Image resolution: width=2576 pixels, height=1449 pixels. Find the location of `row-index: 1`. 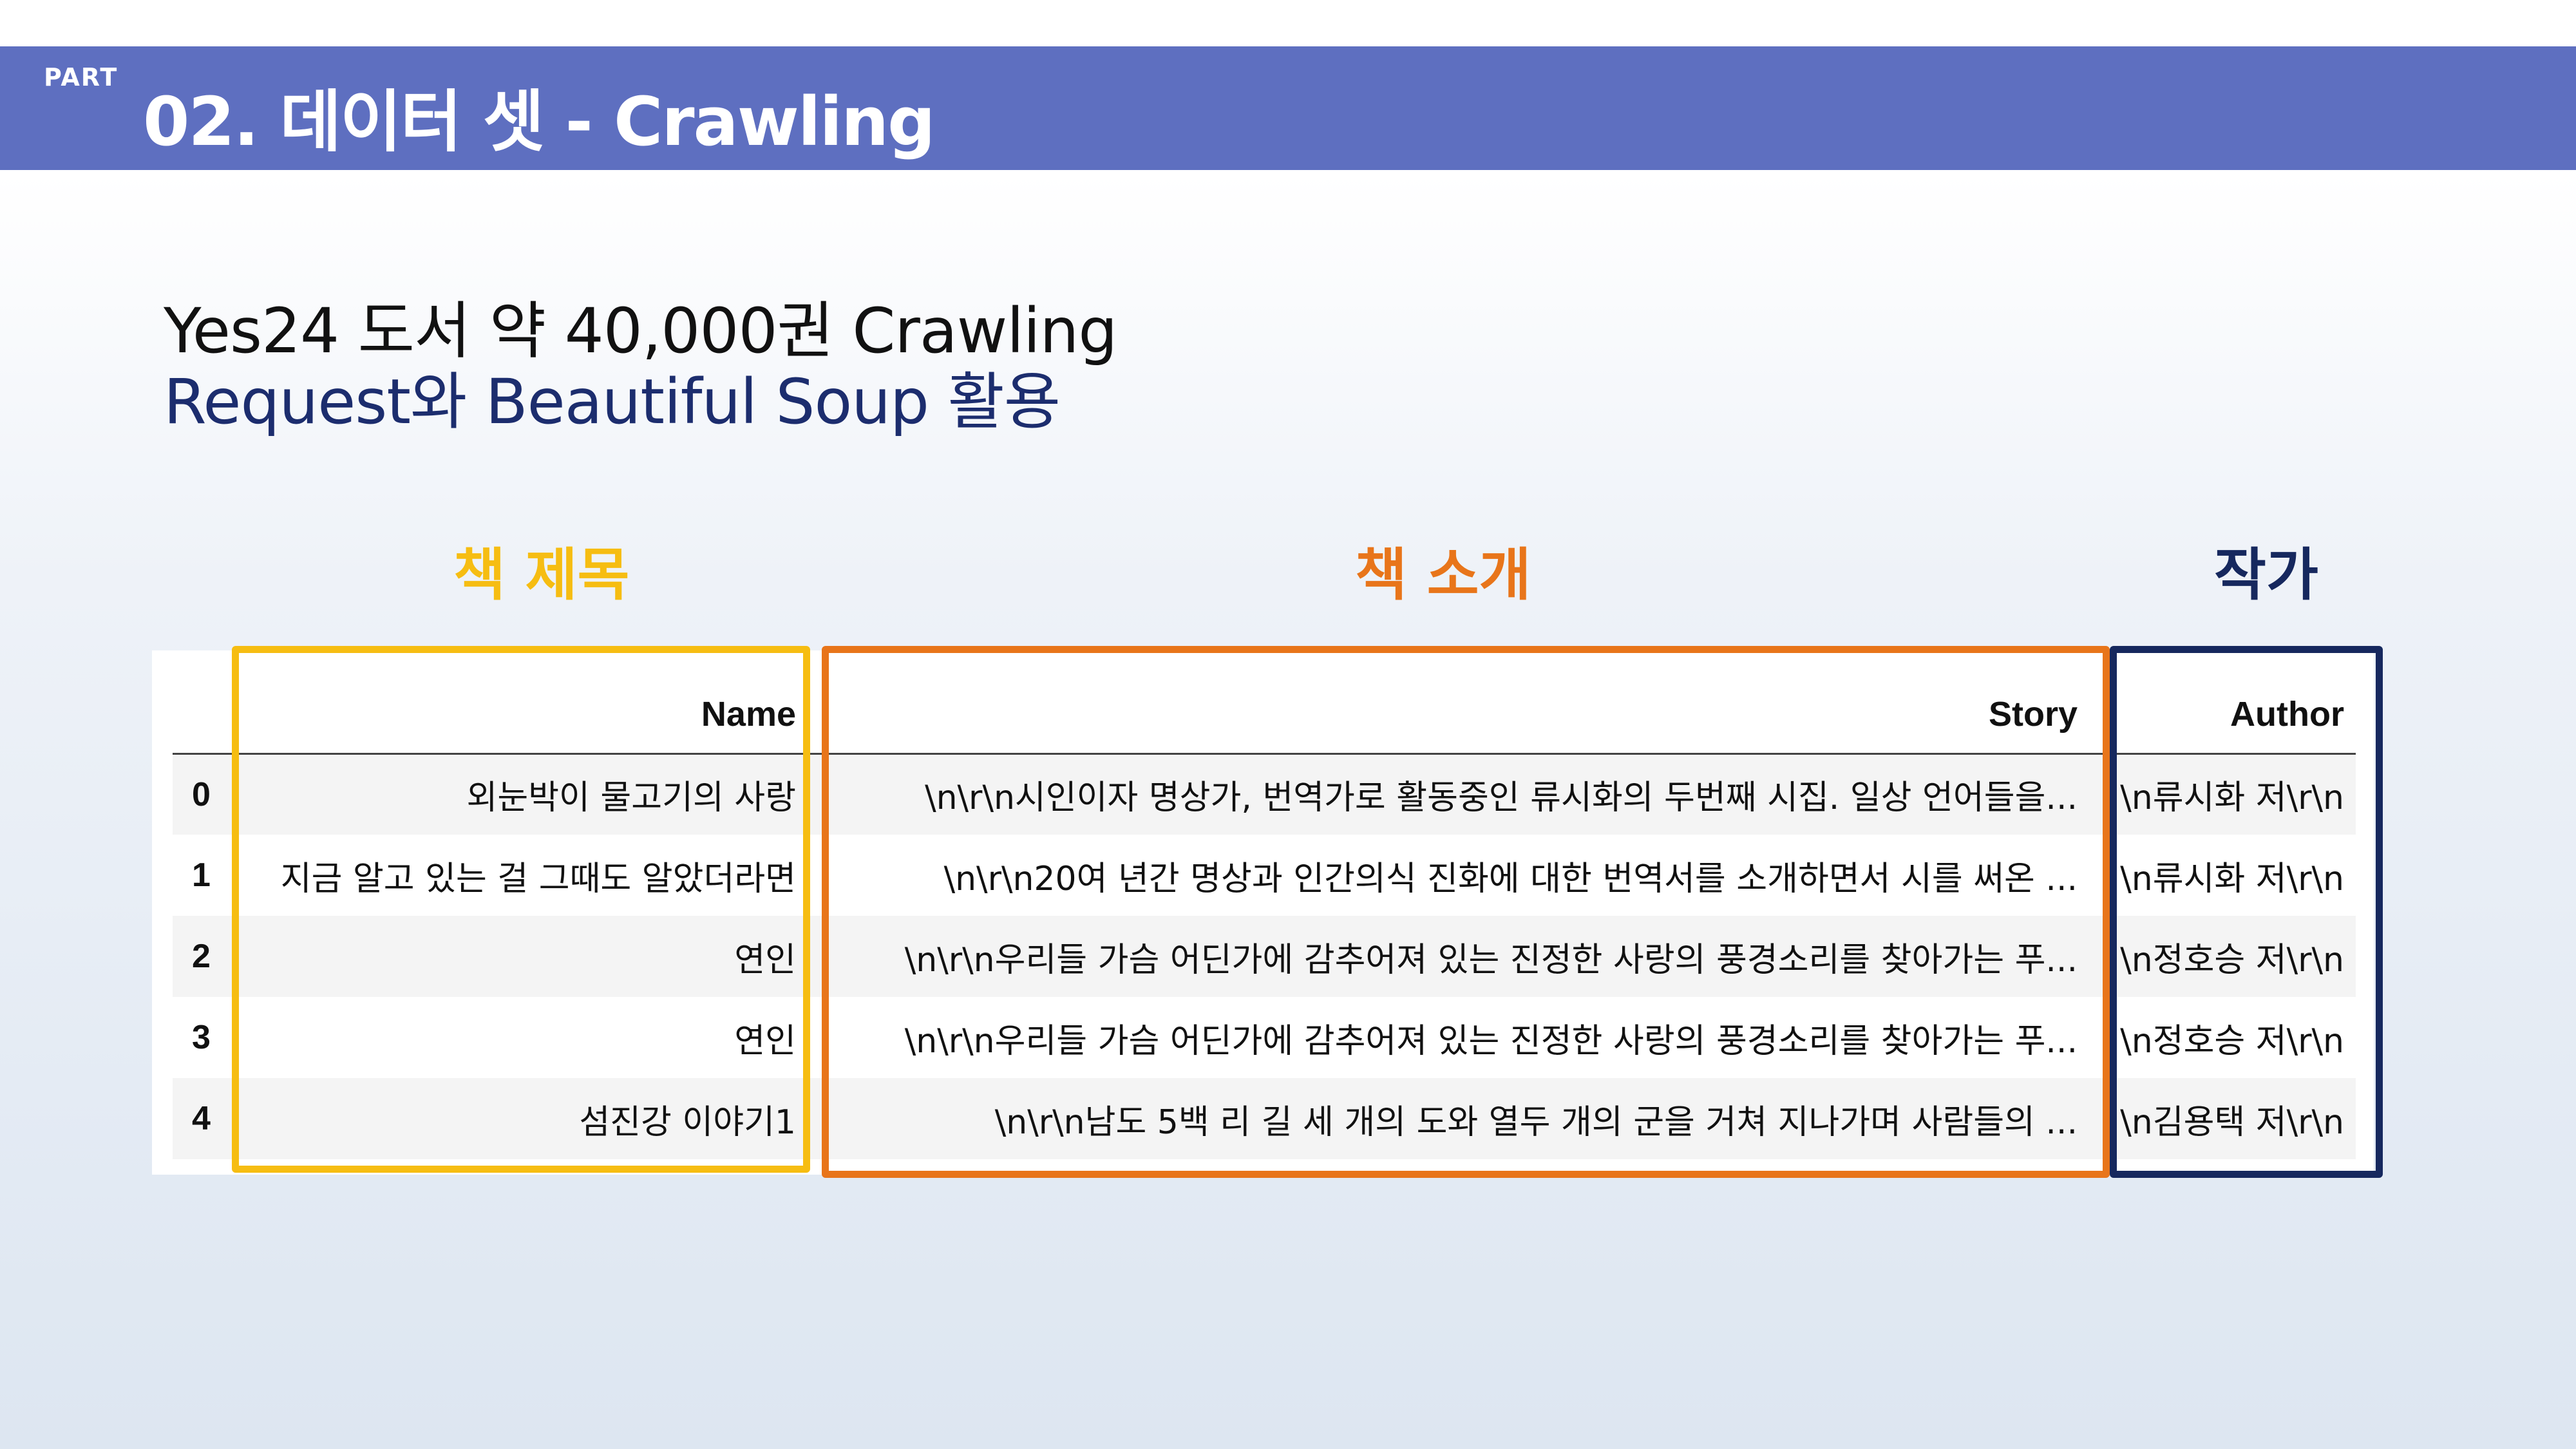

row-index: 1 is located at coordinates (201, 876).